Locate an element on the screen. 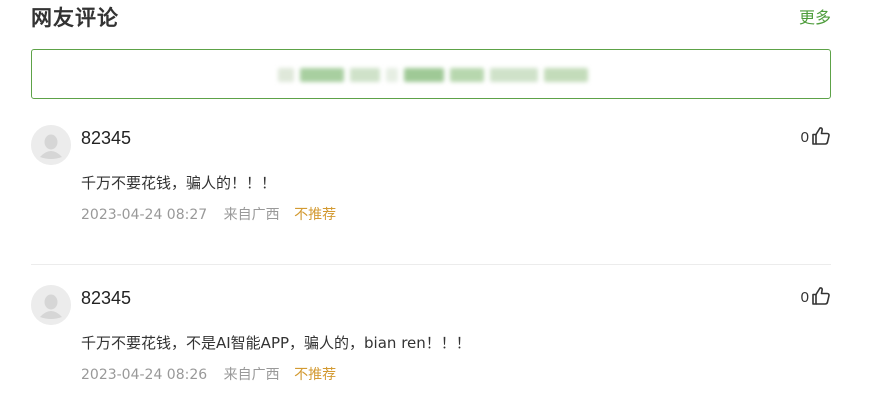 The width and height of the screenshot is (881, 400). comment-content: 千万不要花钱，骗人的！！！ is located at coordinates (179, 183).